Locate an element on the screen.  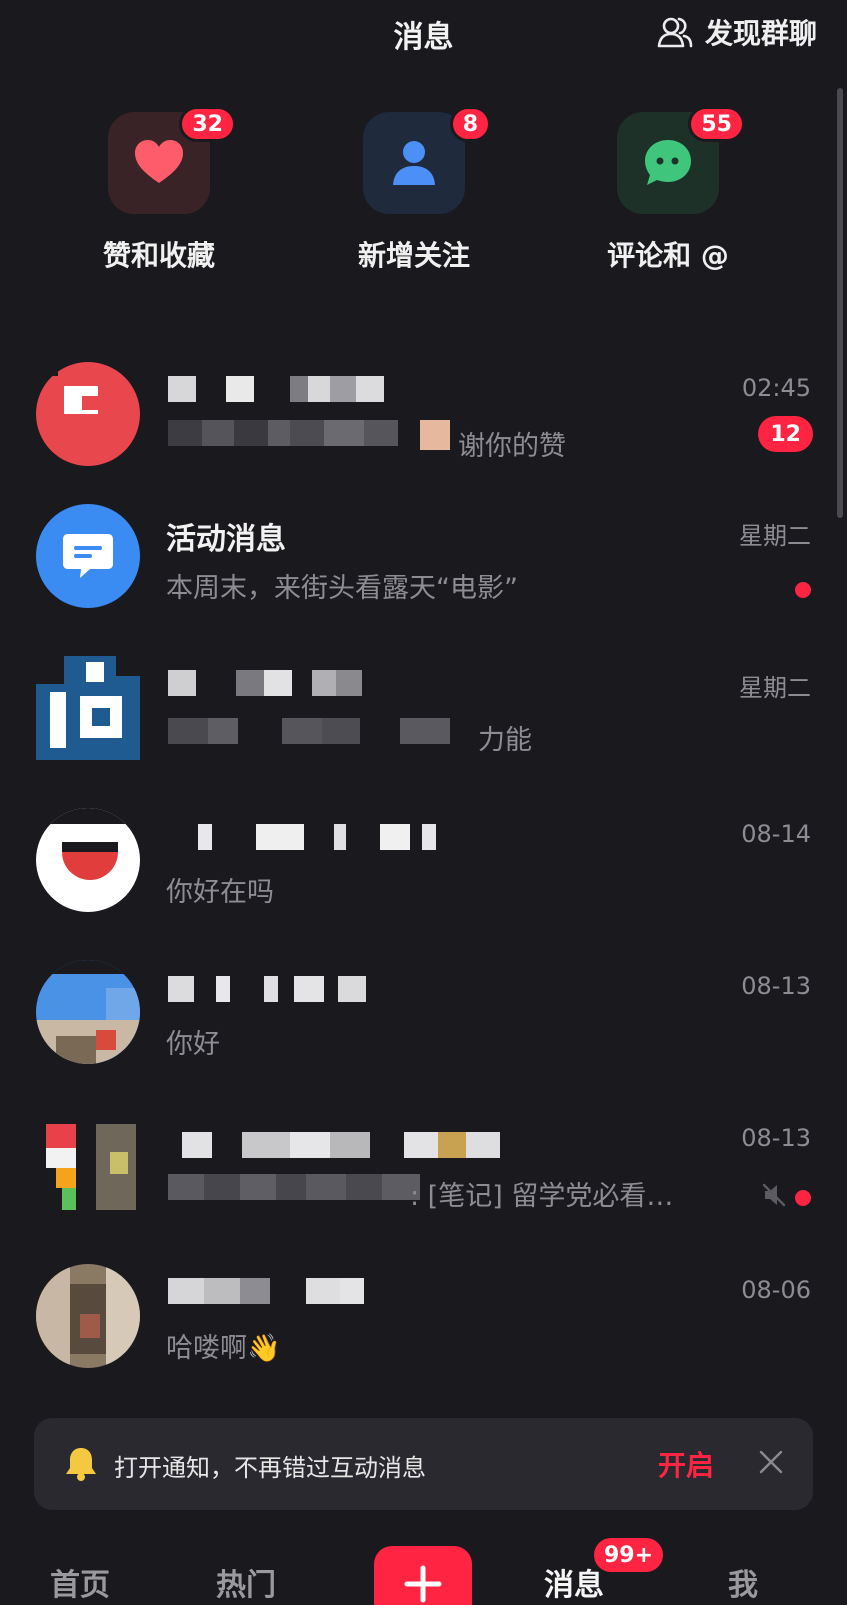
chat-item-6: : [笔记] 留学党必看… 08-13 is located at coordinates (423, 1183).